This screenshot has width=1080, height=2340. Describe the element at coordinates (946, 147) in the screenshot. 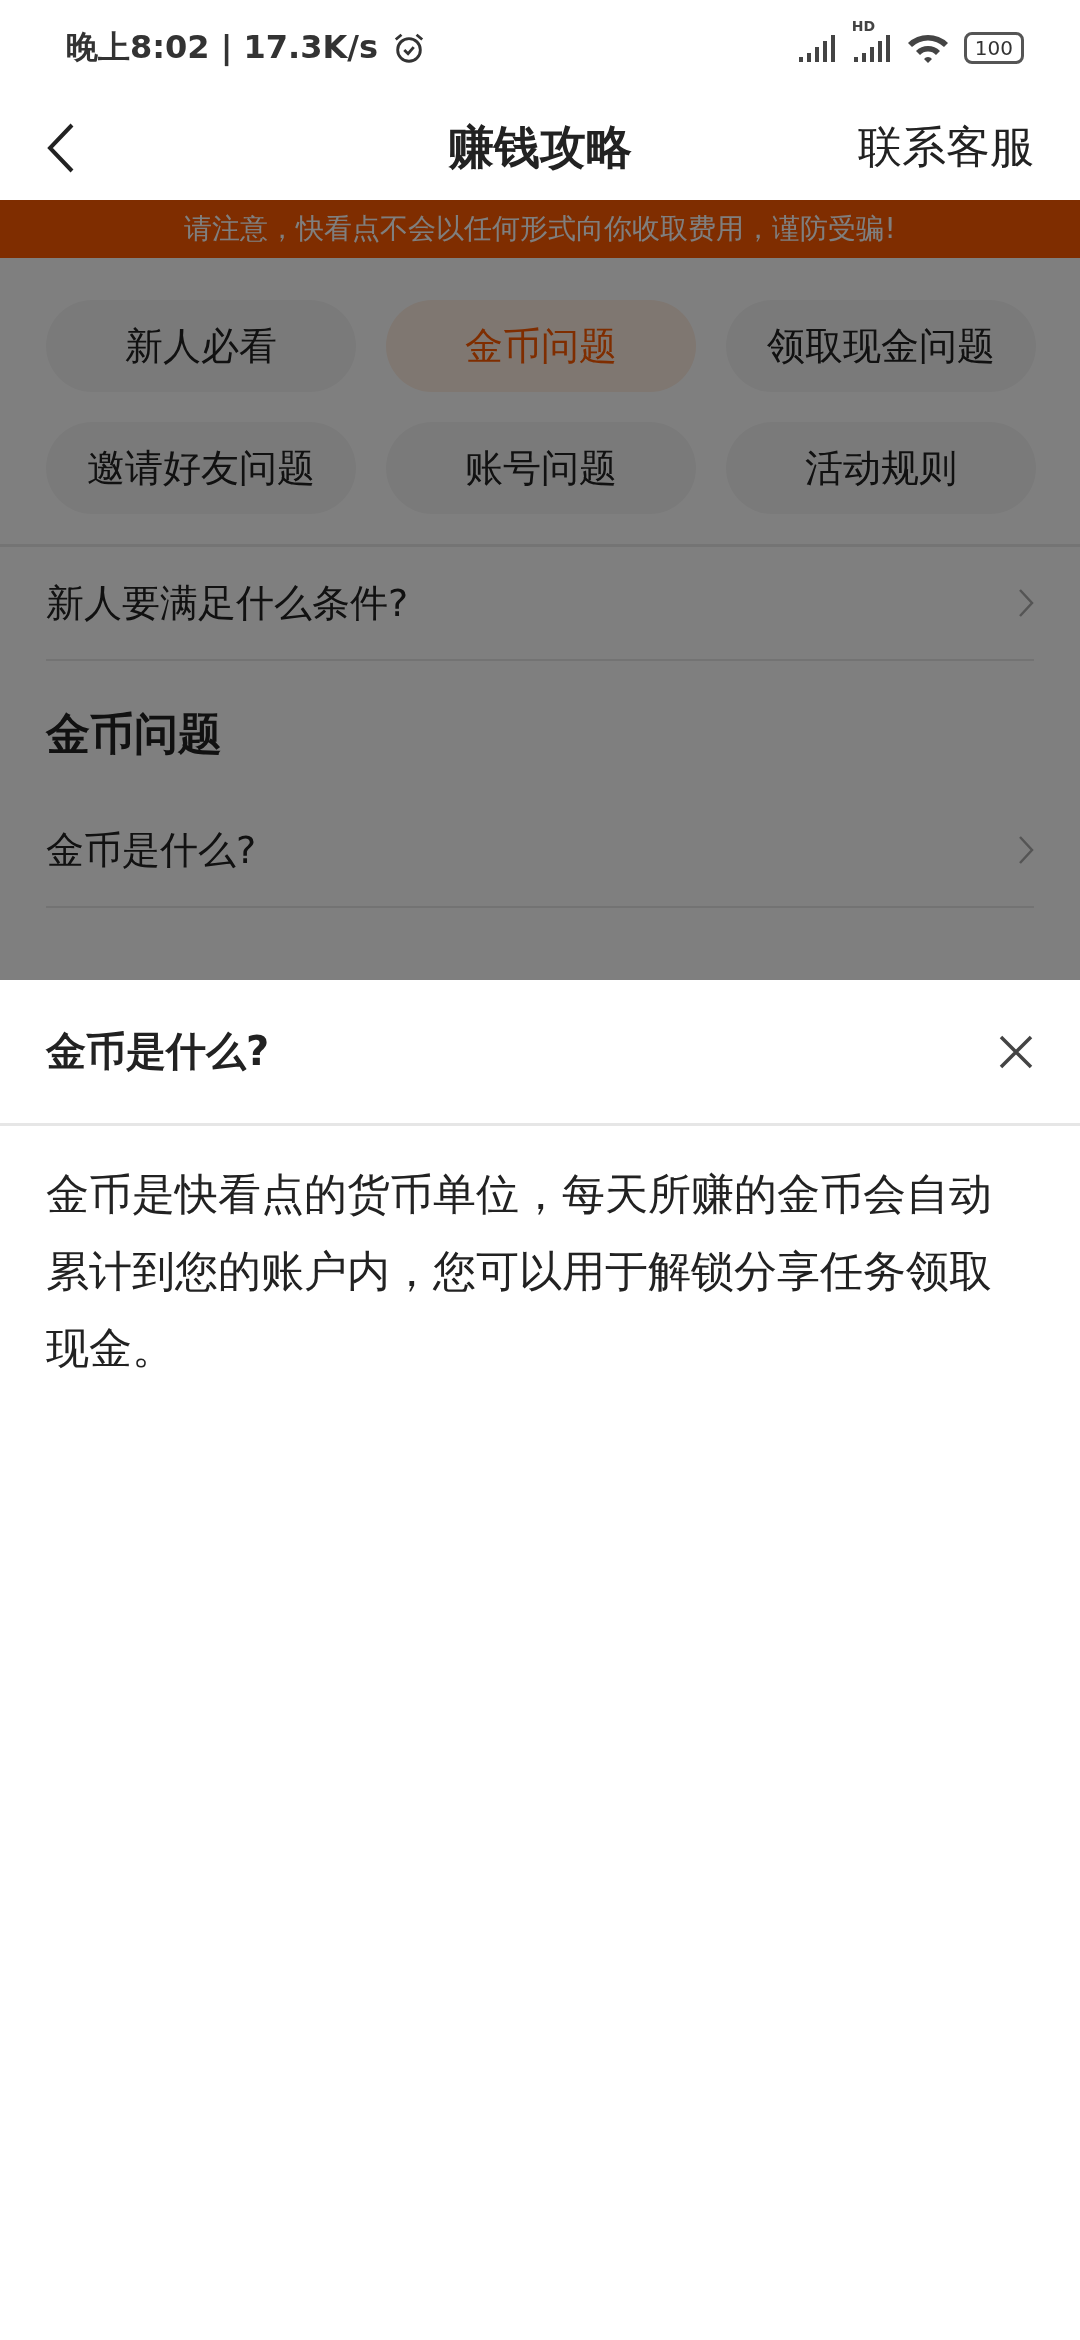

I see `customer-service-link: 联系客服` at that location.